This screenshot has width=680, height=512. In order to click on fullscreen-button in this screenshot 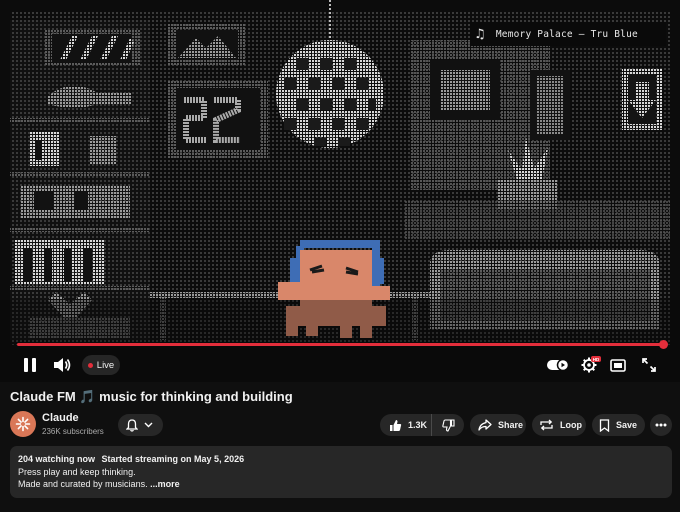, I will do `click(649, 365)`.